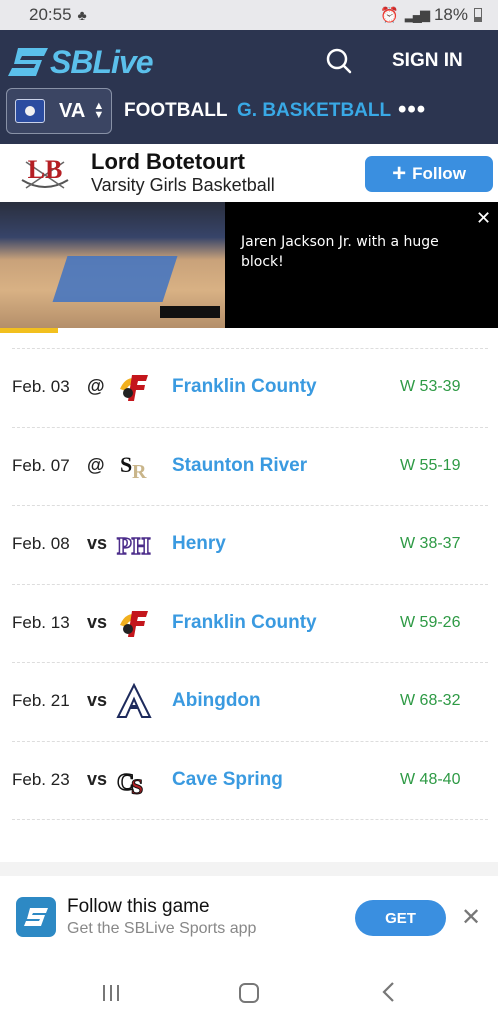  I want to click on lord-botetourt-logo: LB, so click(45, 173).